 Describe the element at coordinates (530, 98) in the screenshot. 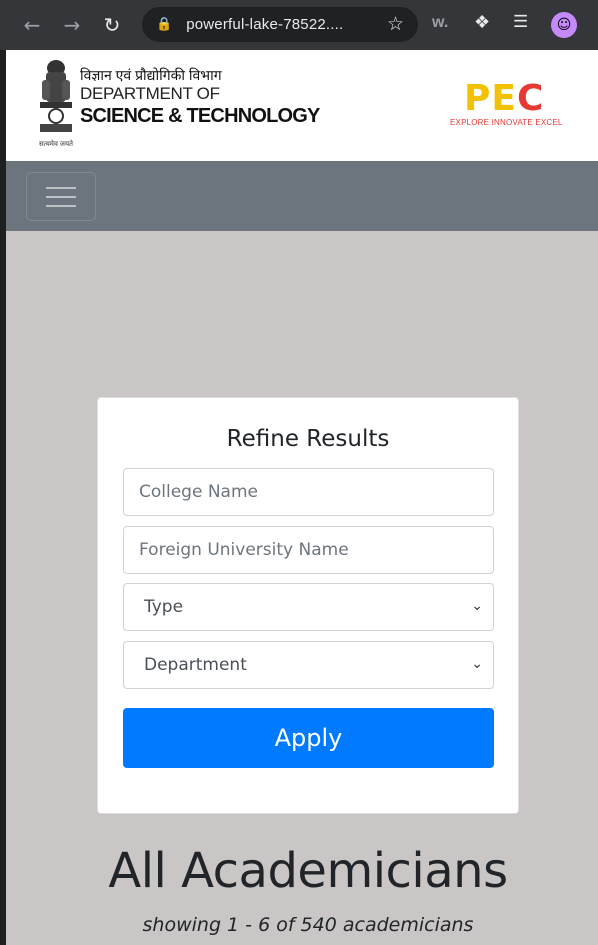

I see `pec-logo-c: C` at that location.